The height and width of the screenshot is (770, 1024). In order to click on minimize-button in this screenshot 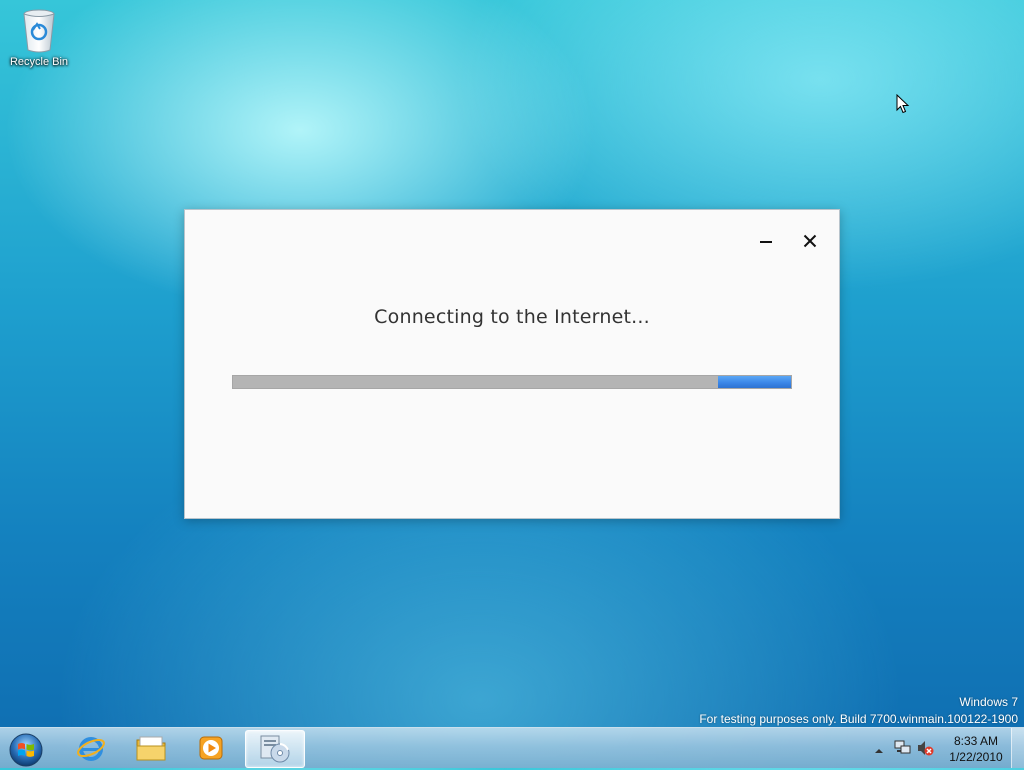, I will do `click(766, 241)`.